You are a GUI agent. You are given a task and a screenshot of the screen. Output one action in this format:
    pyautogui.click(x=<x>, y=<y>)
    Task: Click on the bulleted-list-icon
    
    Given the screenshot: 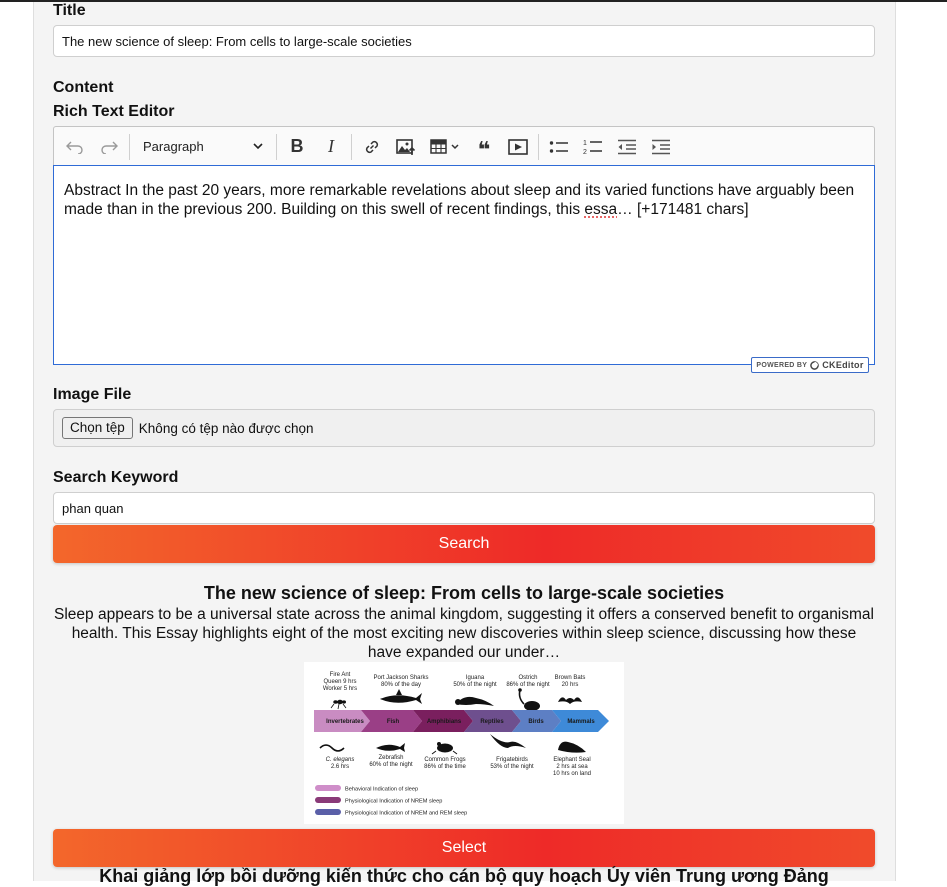 What is the action you would take?
    pyautogui.click(x=559, y=147)
    